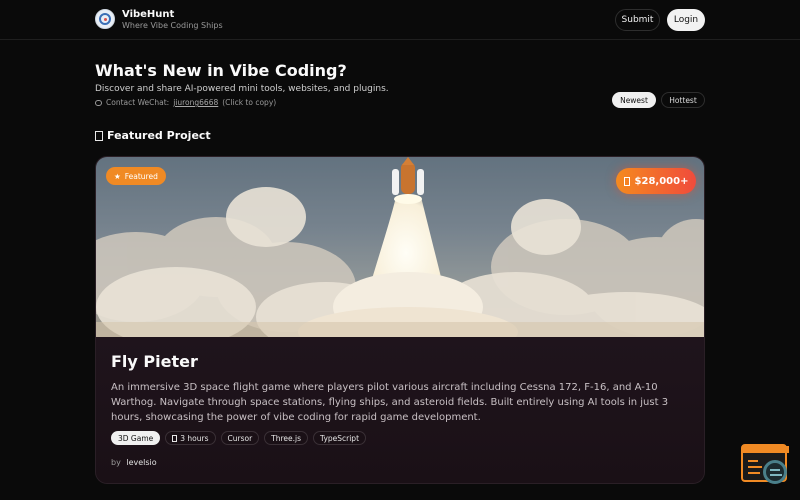  I want to click on tag-chip: TypeScript, so click(340, 438).